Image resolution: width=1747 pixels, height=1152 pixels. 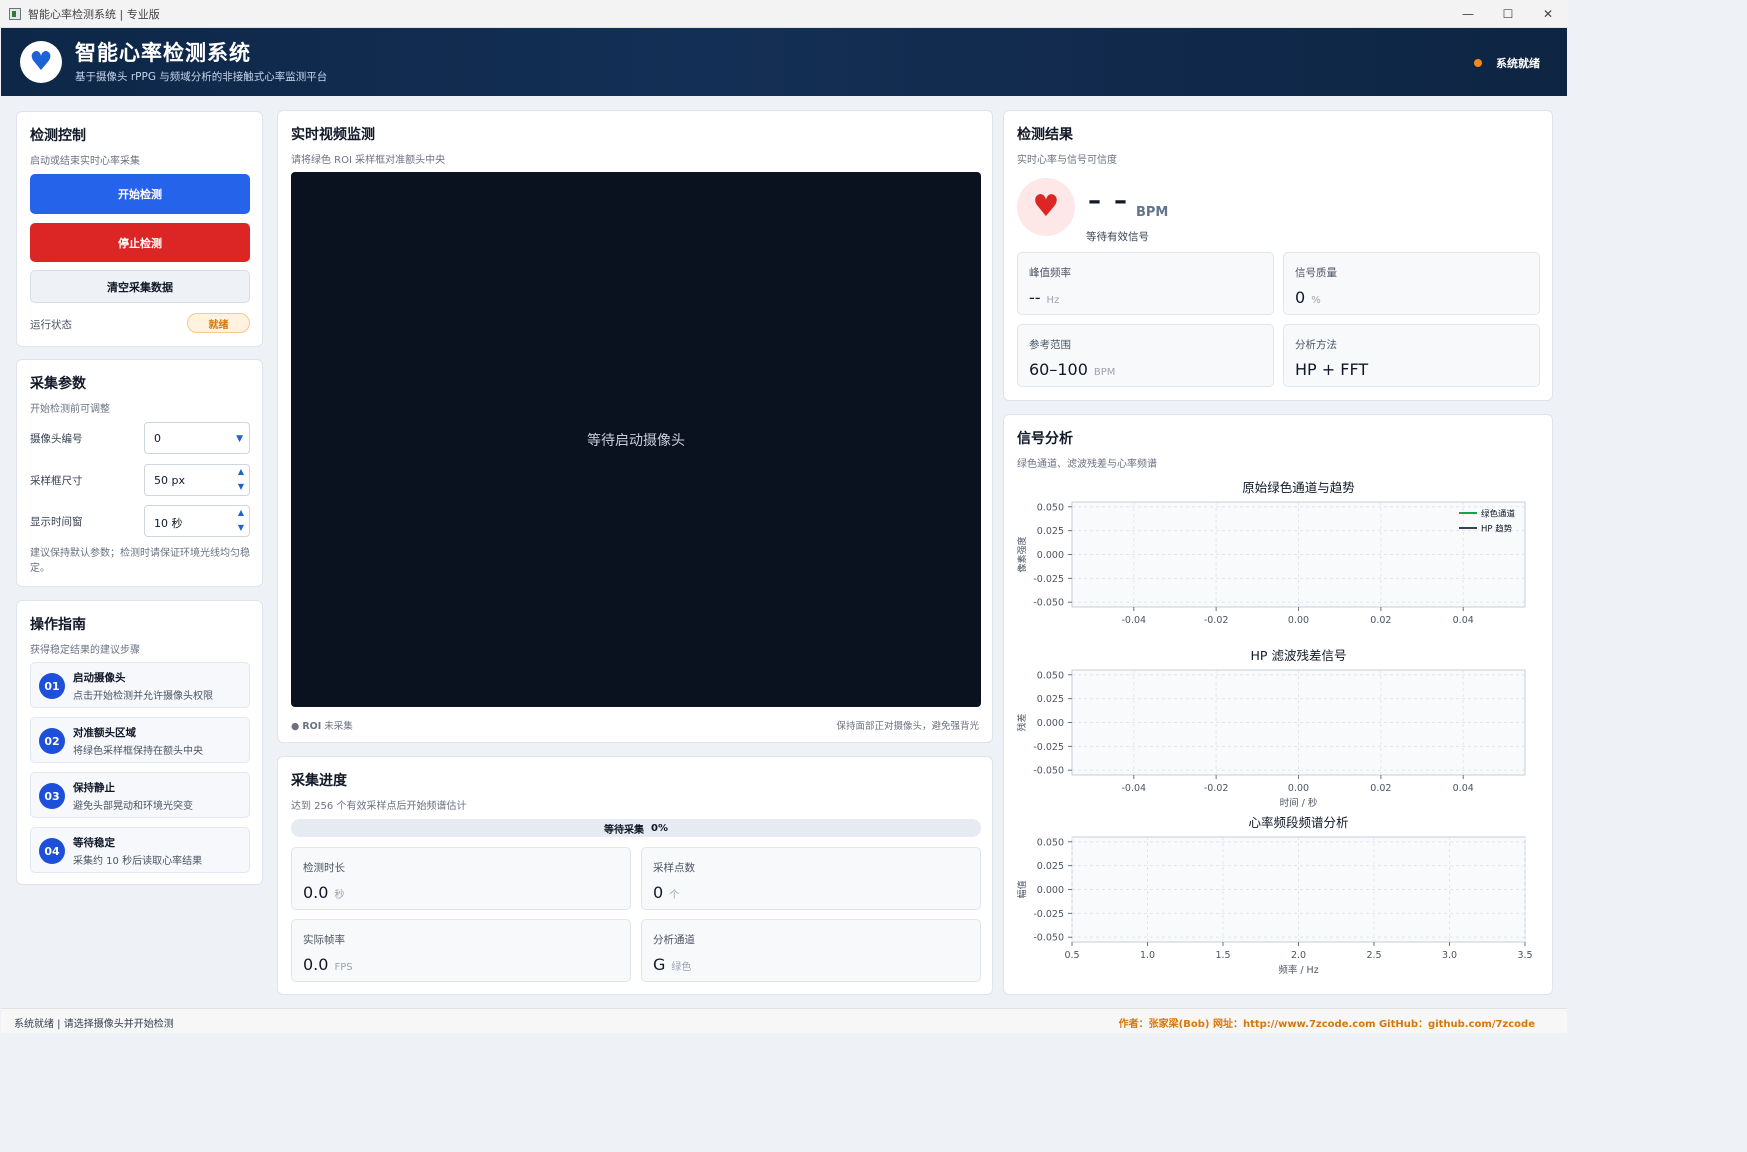 I want to click on chart-title: 心率频段频谱分析, so click(x=1298, y=822).